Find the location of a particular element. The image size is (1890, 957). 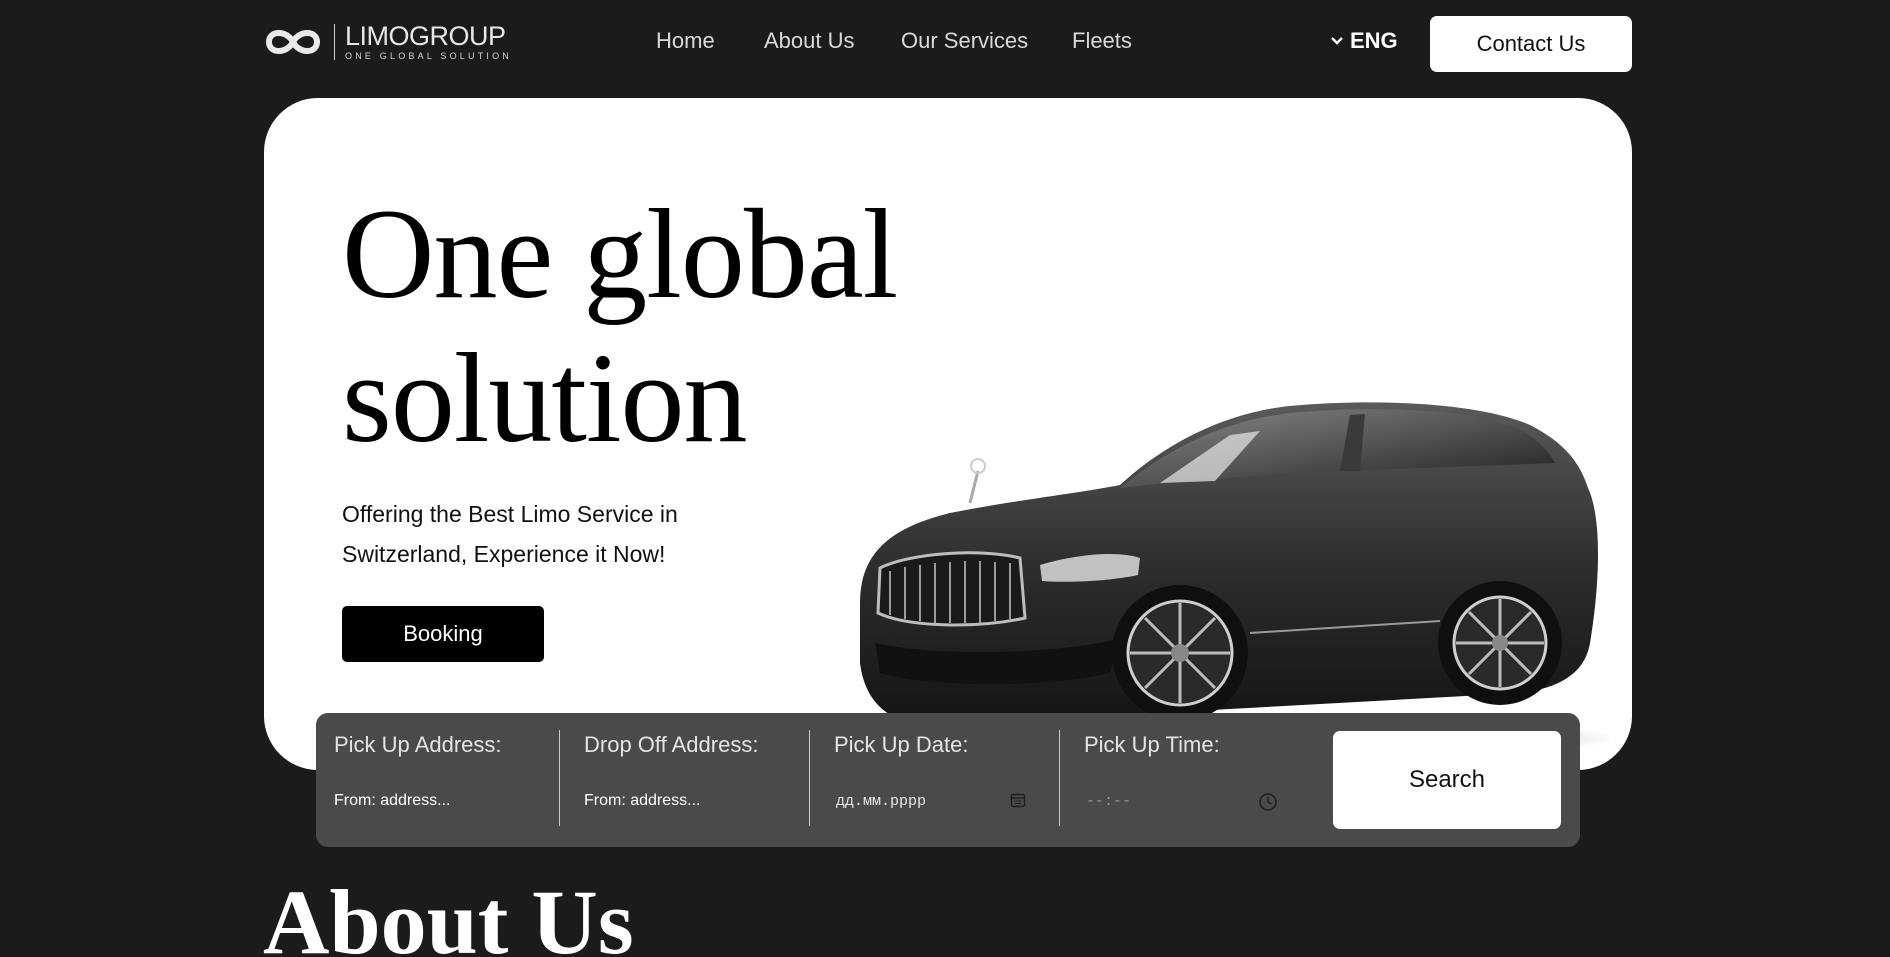

pickup-address-label: Pick Up Address: is located at coordinates (418, 744).